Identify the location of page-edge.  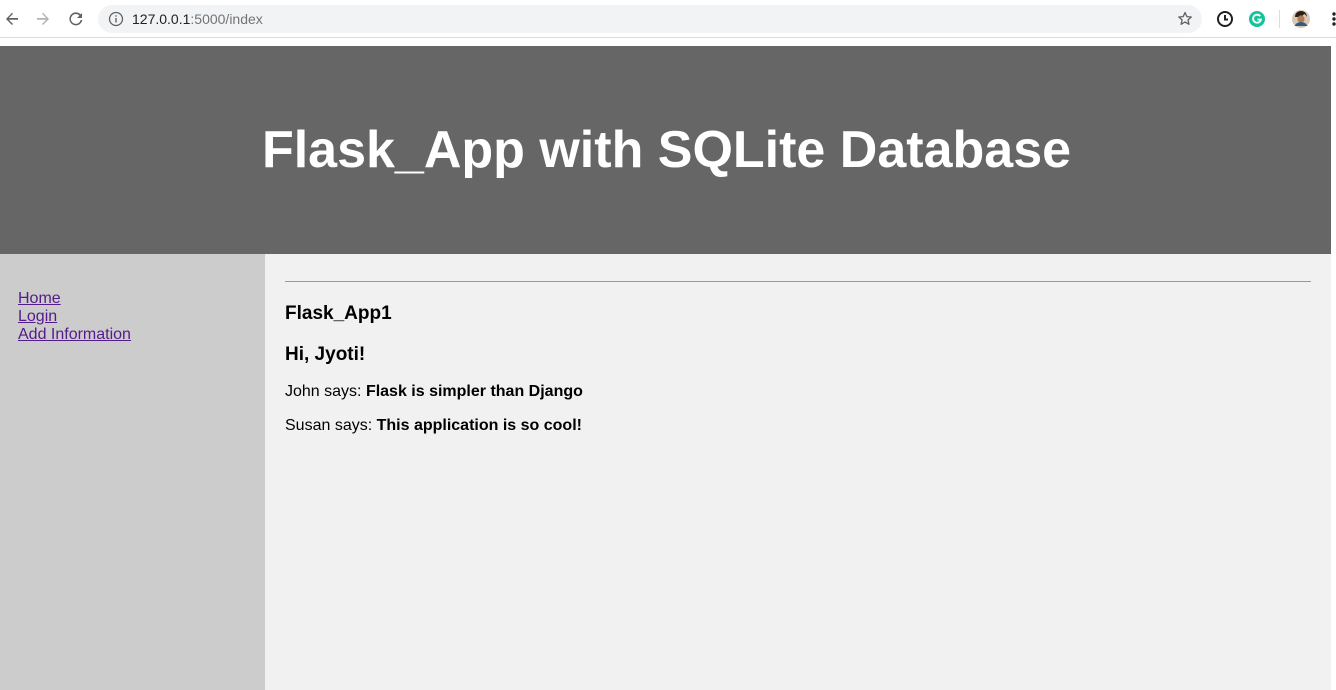
(1333, 368).